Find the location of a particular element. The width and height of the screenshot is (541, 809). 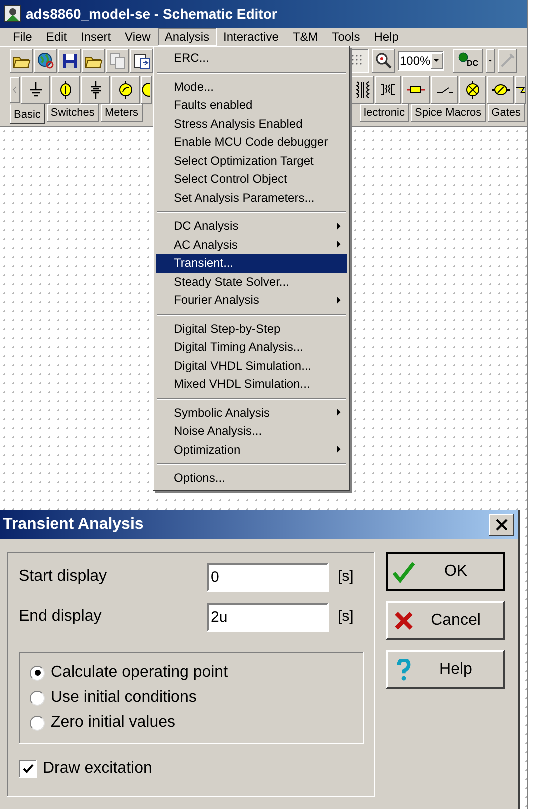

coupled-inductor-button is located at coordinates (388, 90).